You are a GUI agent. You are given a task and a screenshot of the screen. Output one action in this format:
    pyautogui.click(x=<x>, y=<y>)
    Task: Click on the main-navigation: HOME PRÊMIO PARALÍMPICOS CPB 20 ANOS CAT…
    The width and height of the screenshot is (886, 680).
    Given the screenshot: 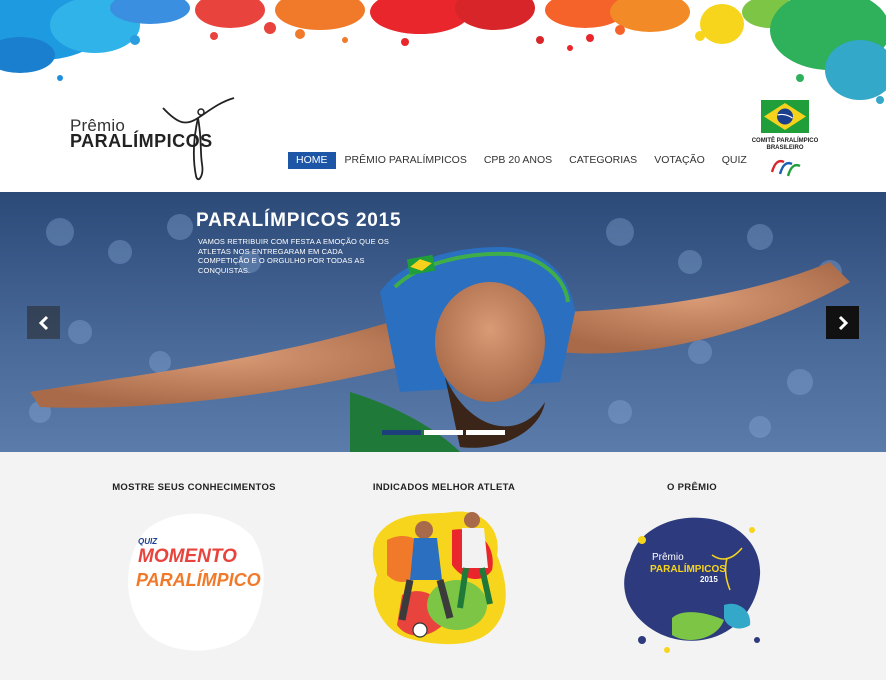 What is the action you would take?
    pyautogui.click(x=522, y=160)
    